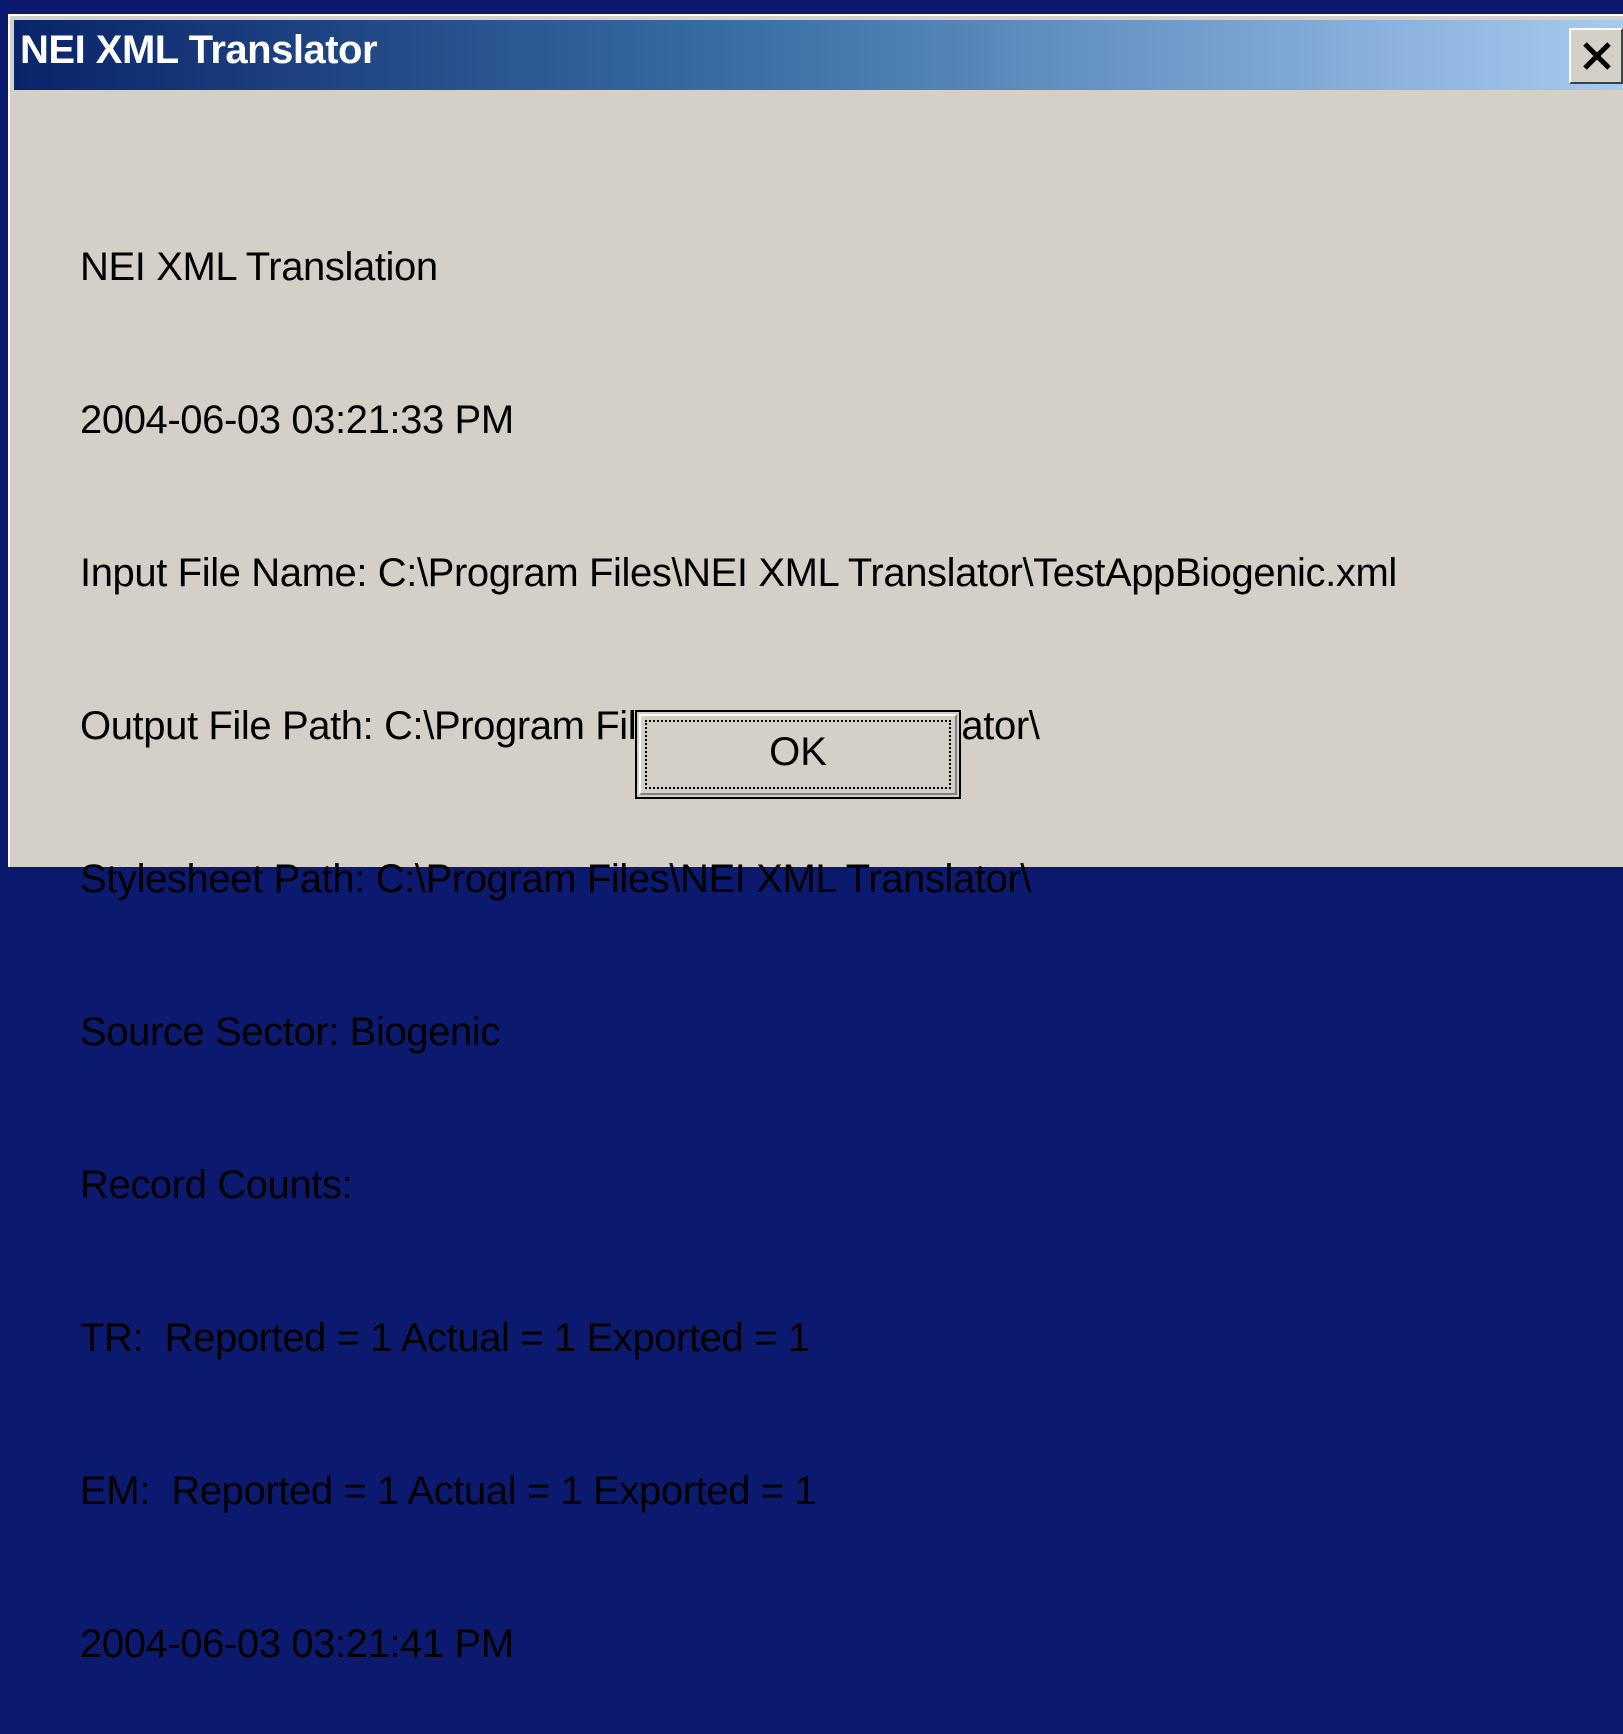 The height and width of the screenshot is (1734, 1623). What do you see at coordinates (290, 1032) in the screenshot?
I see `source-sector: Source Sector: Biogenic` at bounding box center [290, 1032].